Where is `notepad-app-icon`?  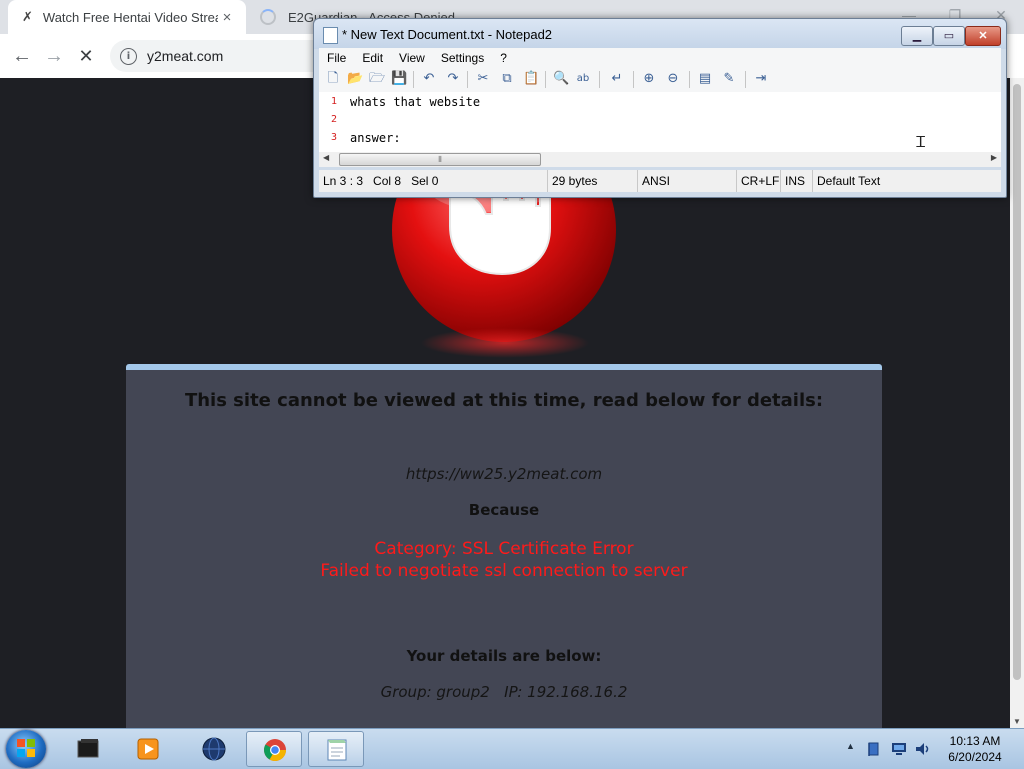 notepad-app-icon is located at coordinates (330, 35).